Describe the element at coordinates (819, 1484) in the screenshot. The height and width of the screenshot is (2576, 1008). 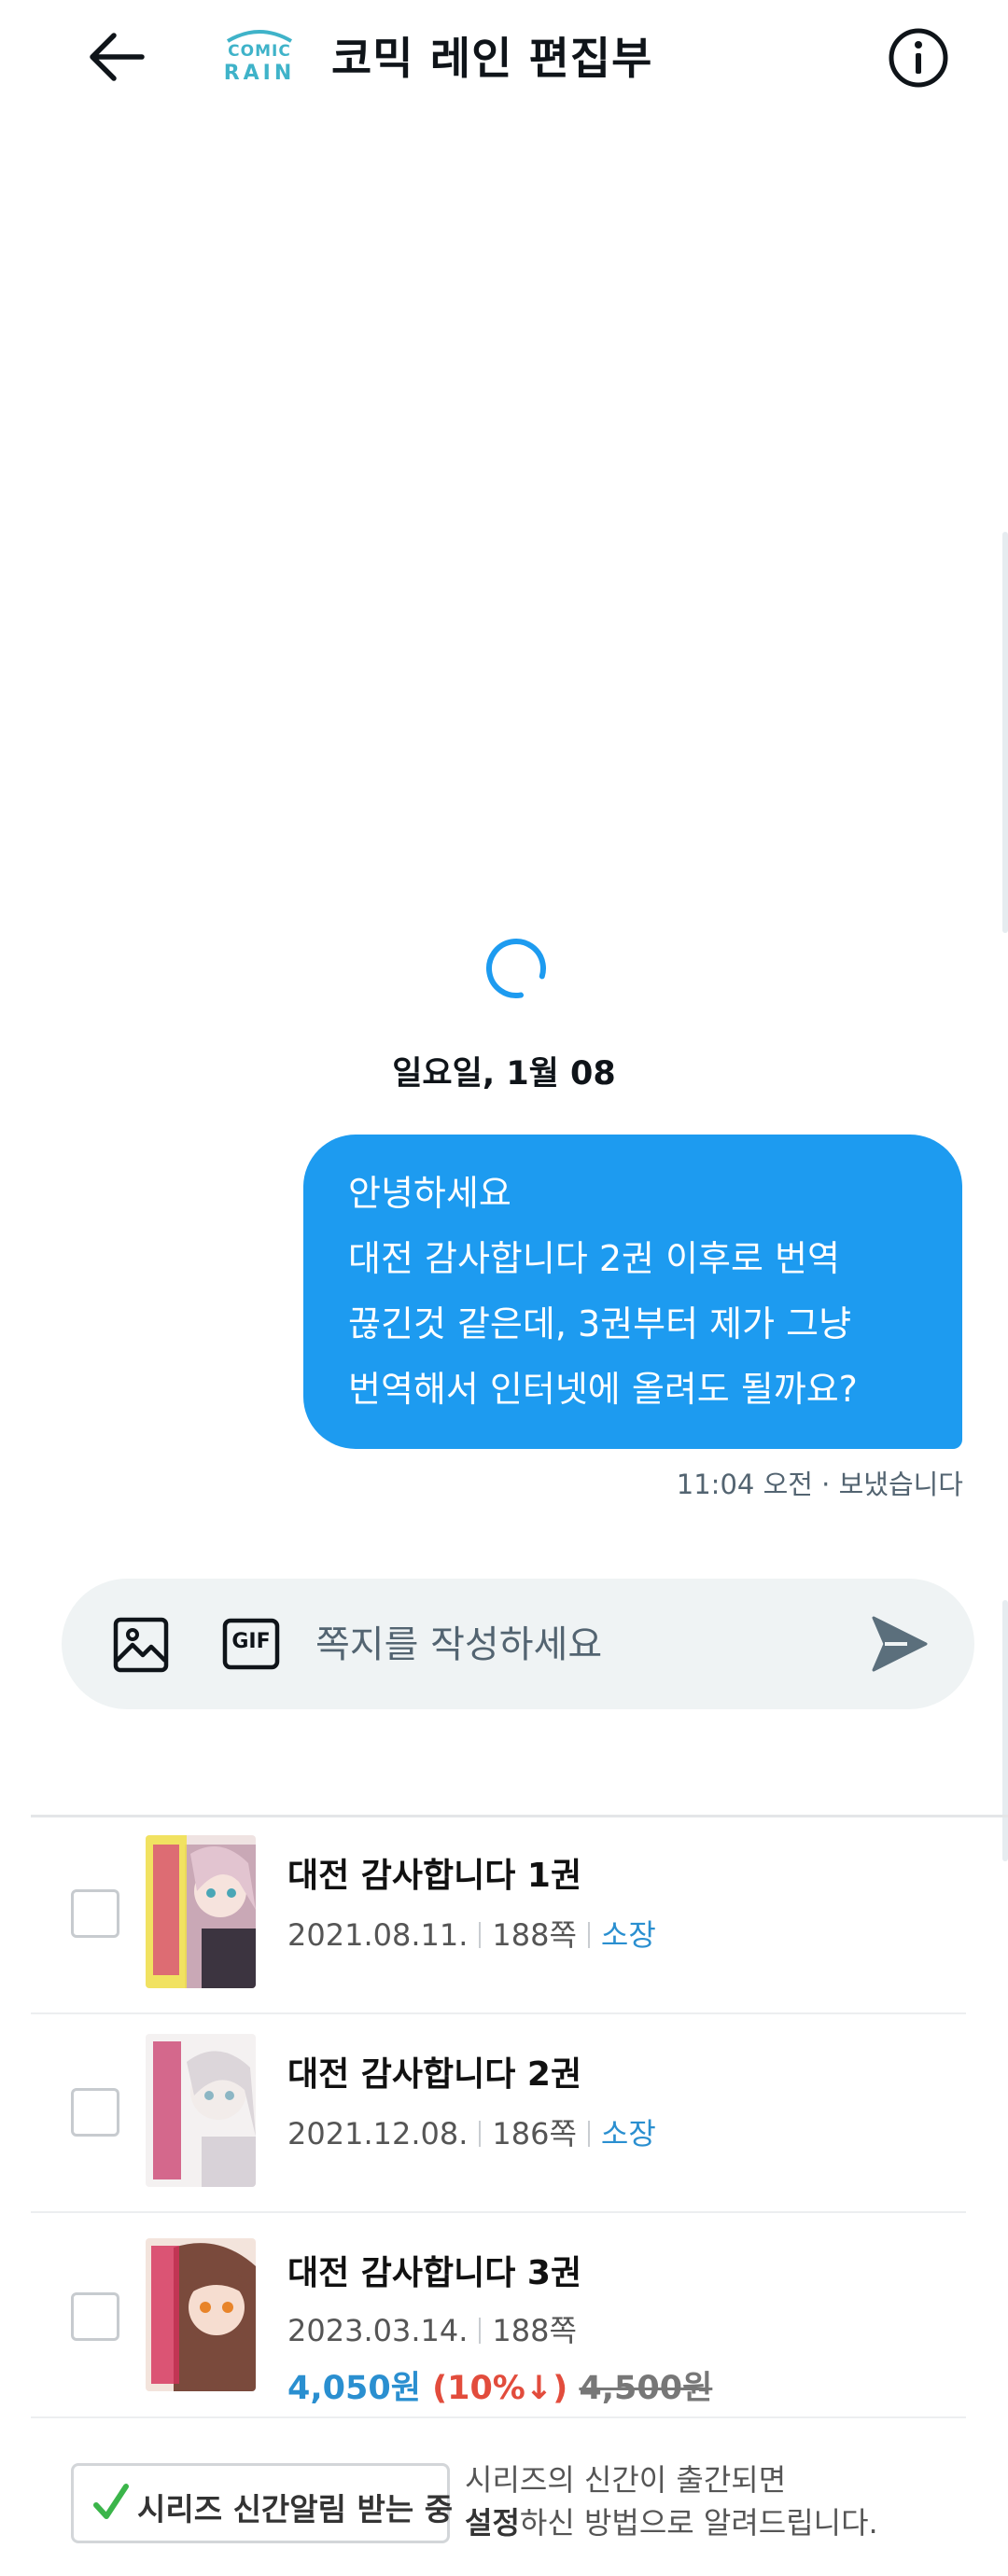
I see `message-timestamp: 11:04 오전 · 보냈습니다` at that location.